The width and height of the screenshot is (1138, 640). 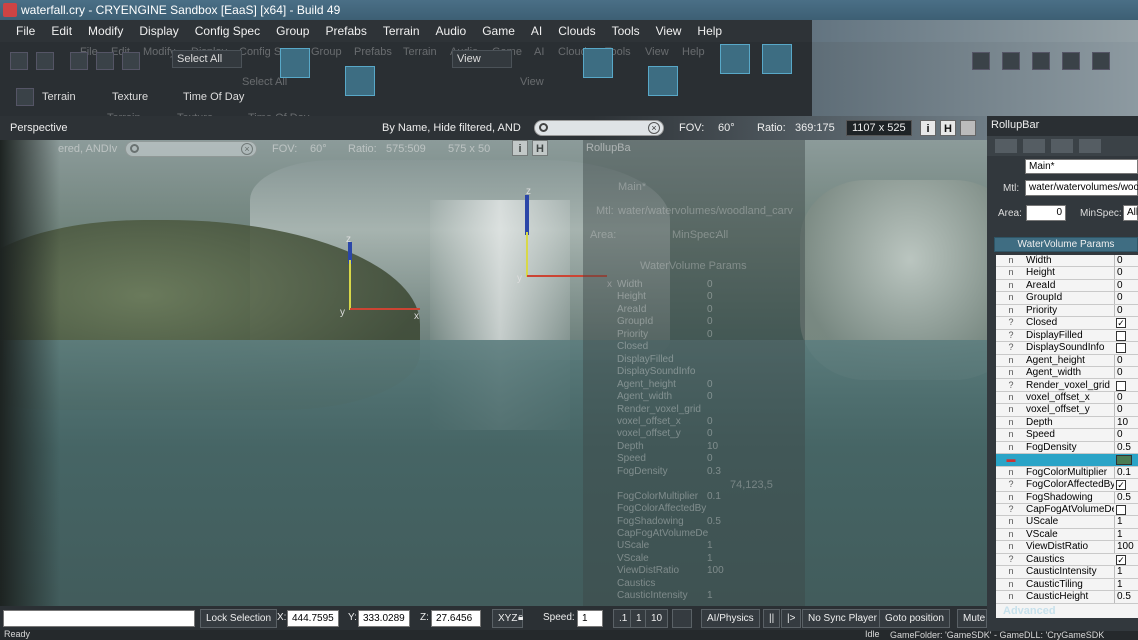 What do you see at coordinates (292, 31) in the screenshot?
I see `menu-group: Group` at bounding box center [292, 31].